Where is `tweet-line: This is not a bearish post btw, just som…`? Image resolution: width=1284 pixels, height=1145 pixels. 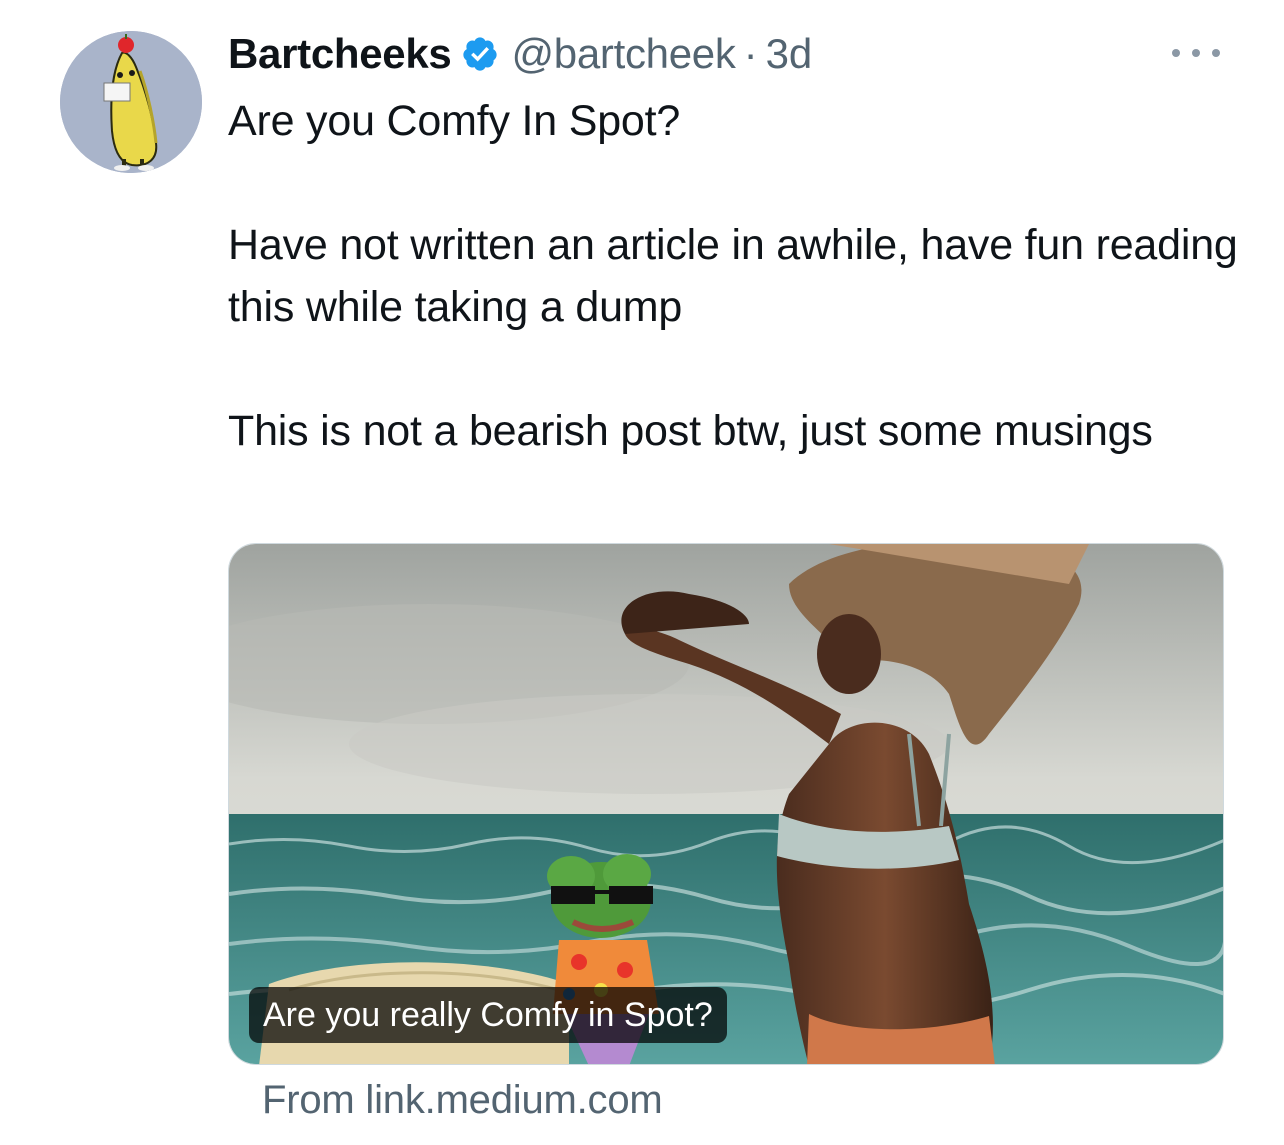
tweet-line: This is not a bearish post btw, just som… is located at coordinates (690, 431).